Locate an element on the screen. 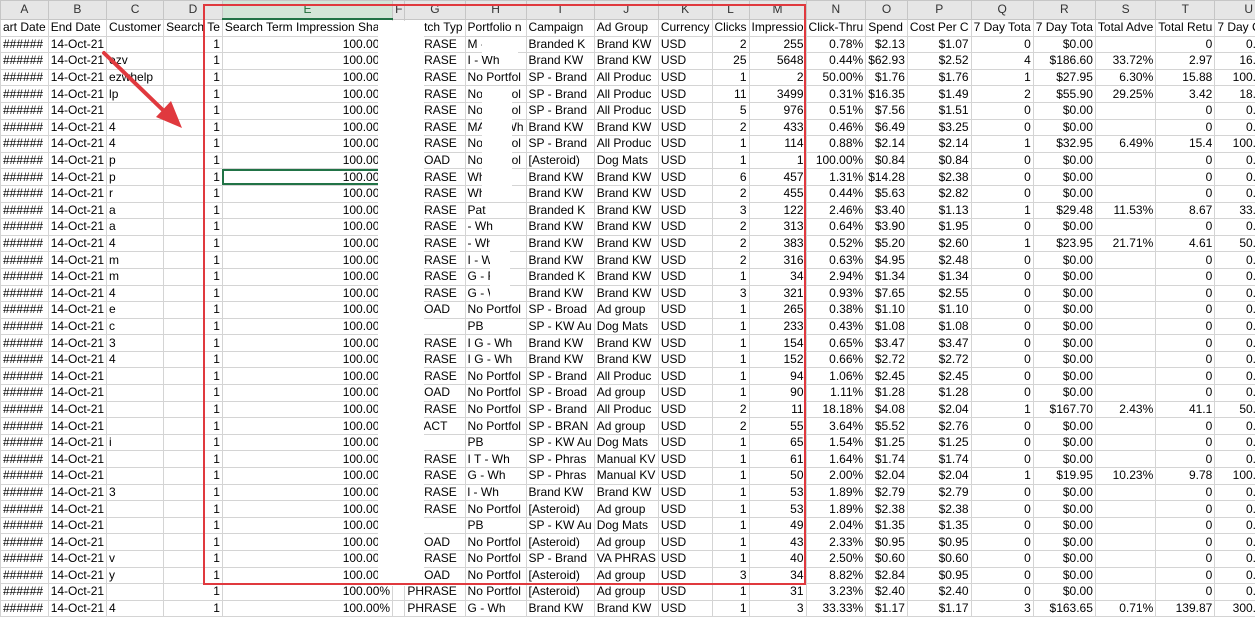 The image size is (1255, 621). cell: 55 is located at coordinates (777, 426).